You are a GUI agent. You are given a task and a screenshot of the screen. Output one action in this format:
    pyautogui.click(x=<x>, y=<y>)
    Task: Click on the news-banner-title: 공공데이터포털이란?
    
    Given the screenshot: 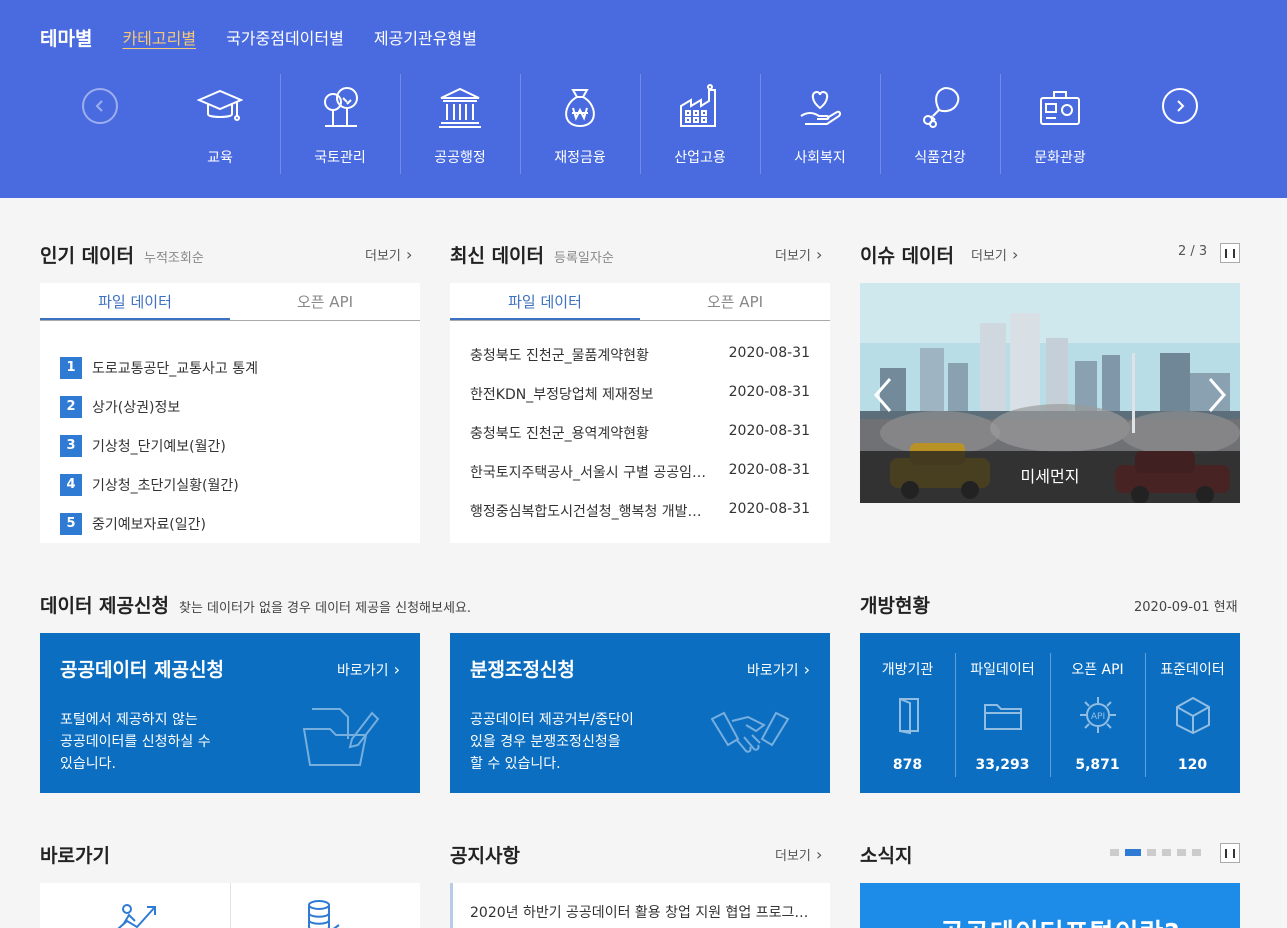 What is the action you would take?
    pyautogui.click(x=1060, y=920)
    